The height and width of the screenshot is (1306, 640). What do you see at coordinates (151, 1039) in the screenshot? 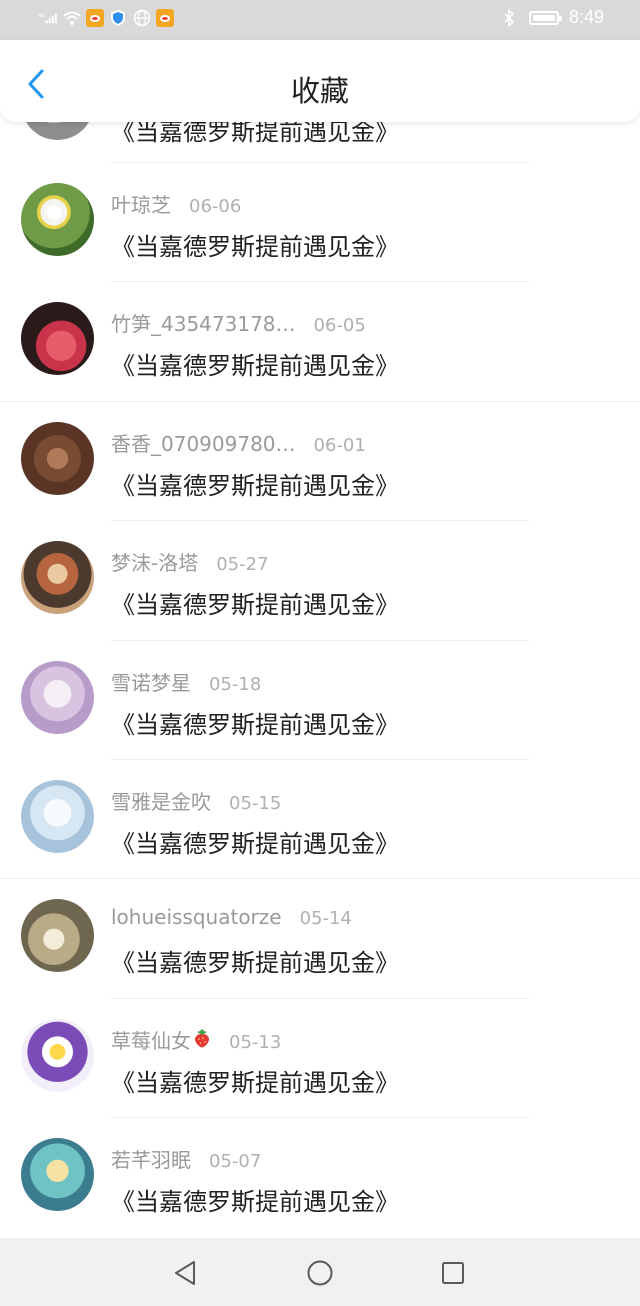
I see `username: 草莓仙女` at bounding box center [151, 1039].